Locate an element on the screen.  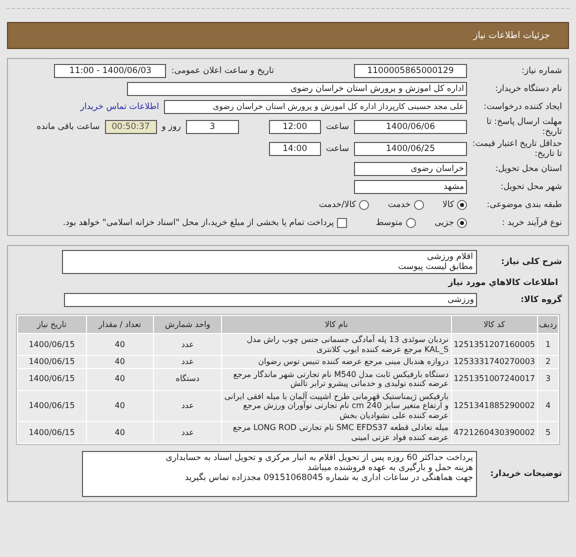
field-label: ایجاد کننده درخواست: is located at coordinates (522, 107).